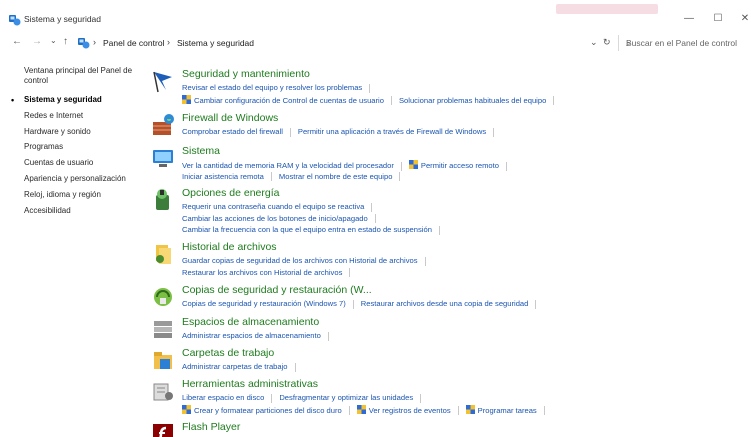 The width and height of the screenshot is (751, 437). What do you see at coordinates (211, 427) in the screenshot?
I see `category-title: Flash Player` at bounding box center [211, 427].